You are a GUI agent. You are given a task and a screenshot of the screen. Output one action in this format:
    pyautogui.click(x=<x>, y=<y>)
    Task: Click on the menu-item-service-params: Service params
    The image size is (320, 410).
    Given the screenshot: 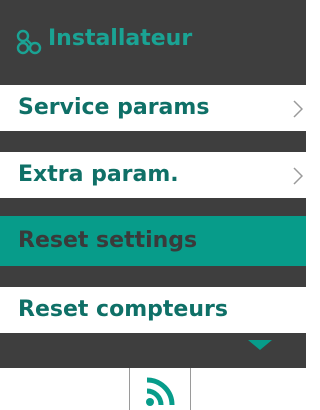 What is the action you would take?
    pyautogui.click(x=153, y=108)
    